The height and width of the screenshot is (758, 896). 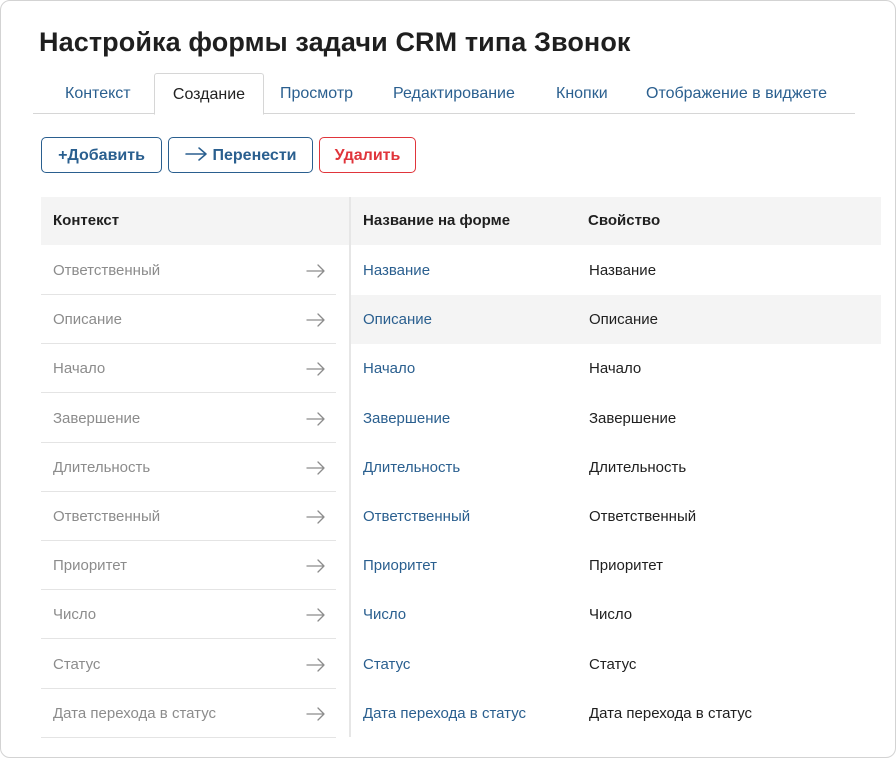 What do you see at coordinates (188, 664) in the screenshot?
I see `context-row: Статус` at bounding box center [188, 664].